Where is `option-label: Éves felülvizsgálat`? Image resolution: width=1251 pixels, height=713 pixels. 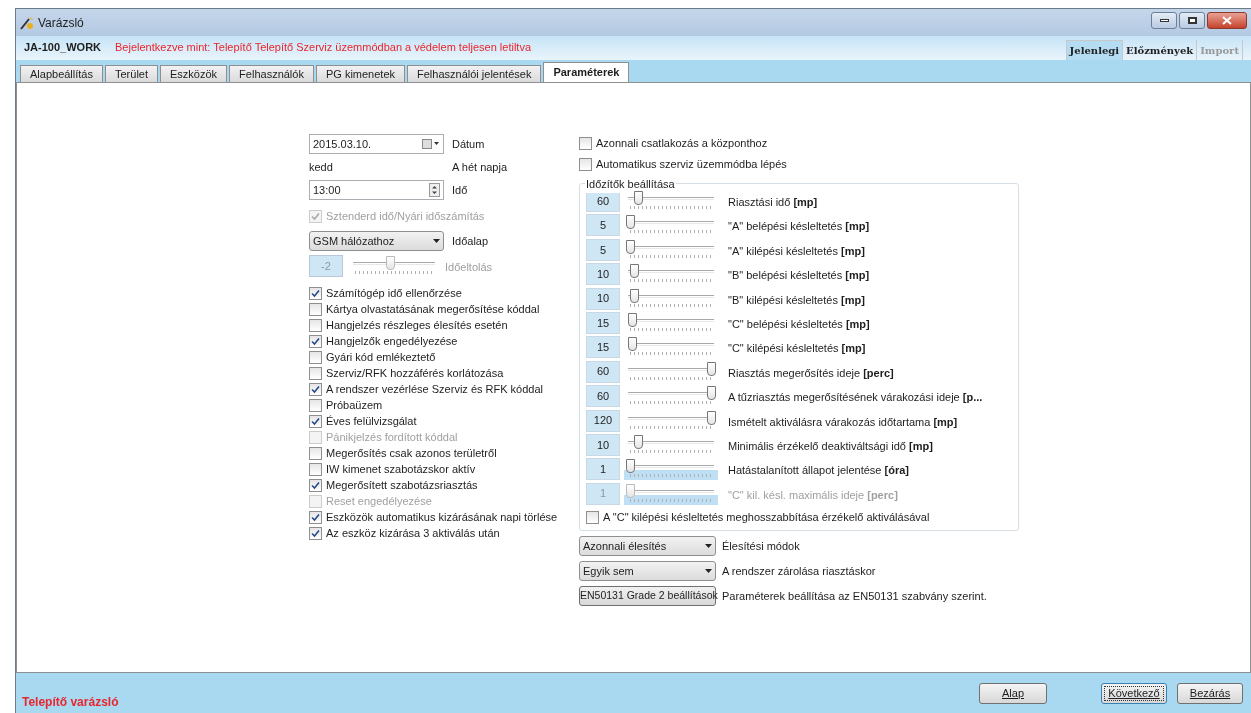
option-label: Éves felülvizsgálat is located at coordinates (371, 421).